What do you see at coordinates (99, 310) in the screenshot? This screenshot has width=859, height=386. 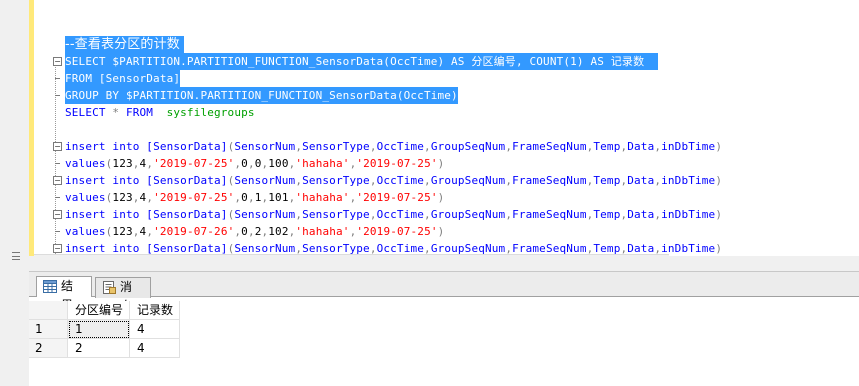 I see `column-header-partition-number: 分区编号` at bounding box center [99, 310].